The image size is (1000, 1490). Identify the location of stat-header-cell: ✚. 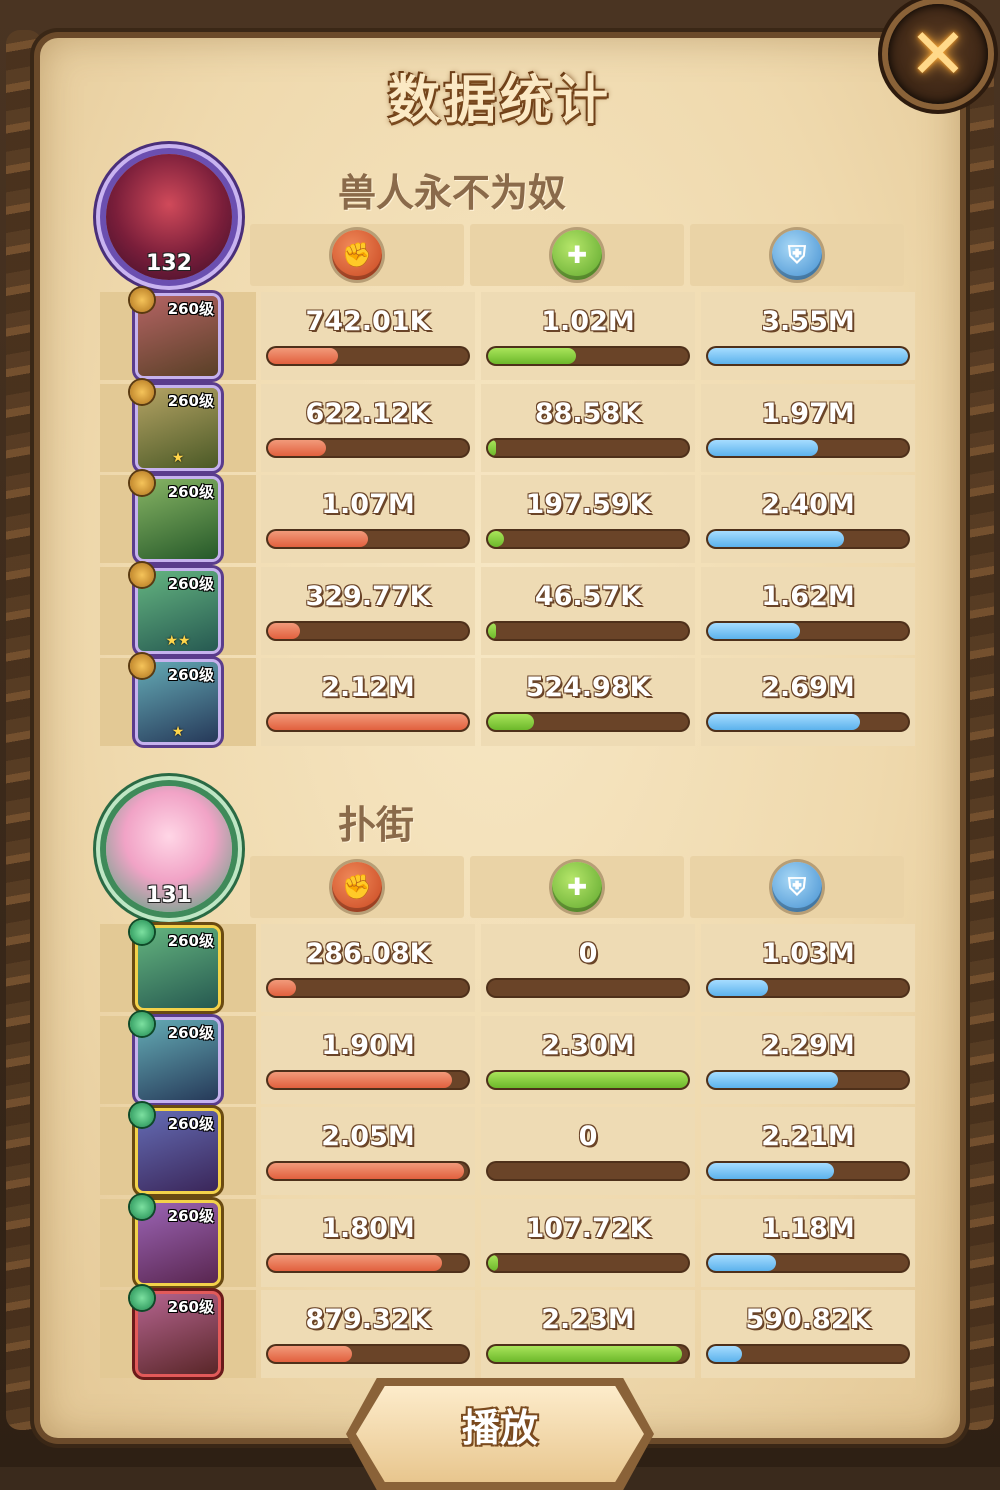
(577, 255).